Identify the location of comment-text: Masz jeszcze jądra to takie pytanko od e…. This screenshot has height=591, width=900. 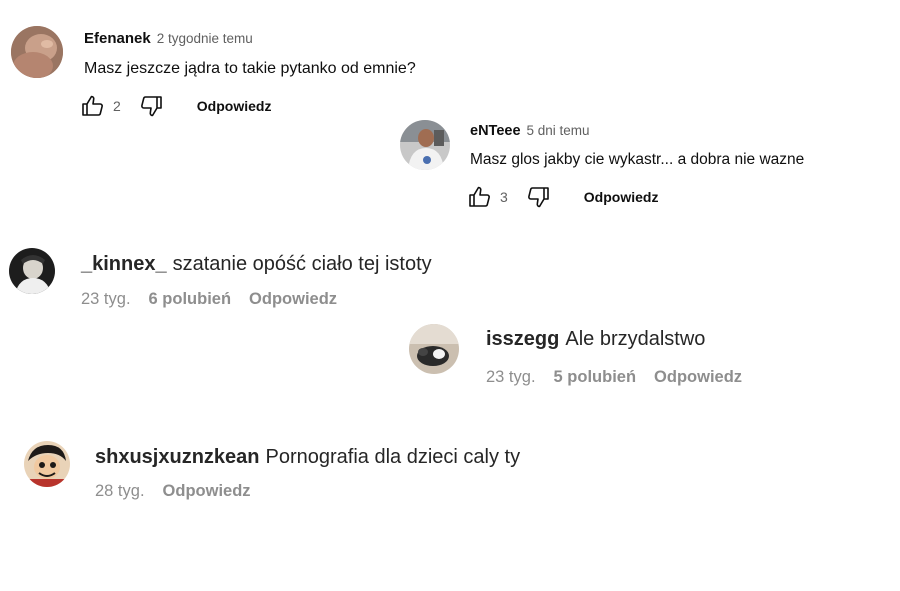
(250, 68).